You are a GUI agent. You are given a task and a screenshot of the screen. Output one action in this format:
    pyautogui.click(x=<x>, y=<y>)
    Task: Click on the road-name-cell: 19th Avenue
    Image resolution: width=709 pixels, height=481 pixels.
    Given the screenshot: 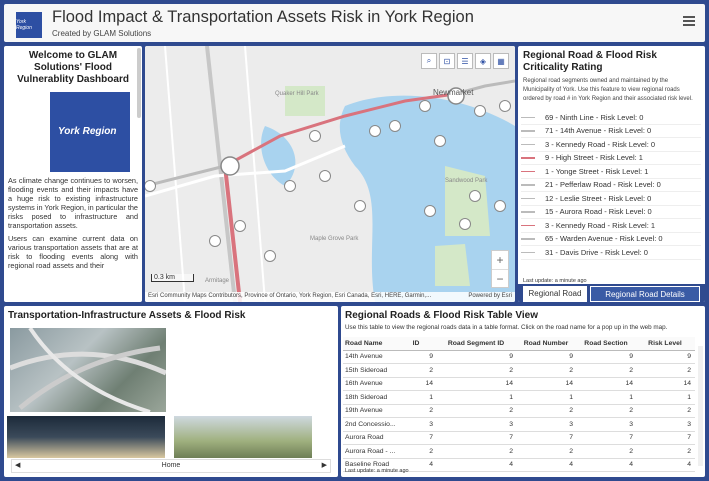 What is the action you would take?
    pyautogui.click(x=371, y=410)
    